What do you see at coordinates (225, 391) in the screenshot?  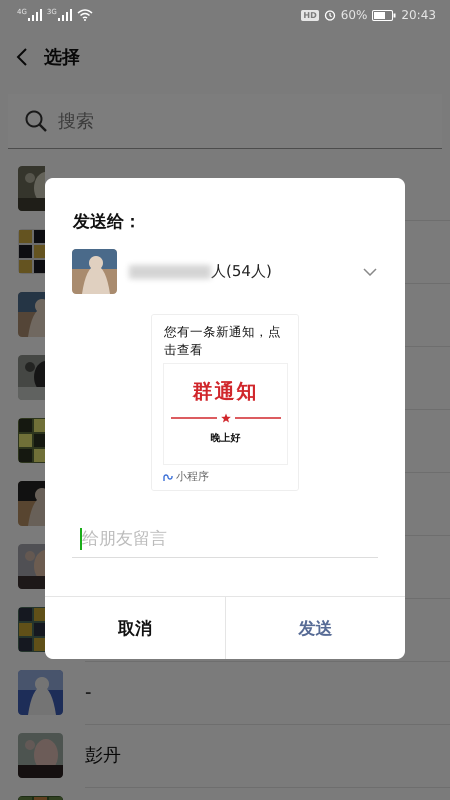 I see `cover-heading: 群通知` at bounding box center [225, 391].